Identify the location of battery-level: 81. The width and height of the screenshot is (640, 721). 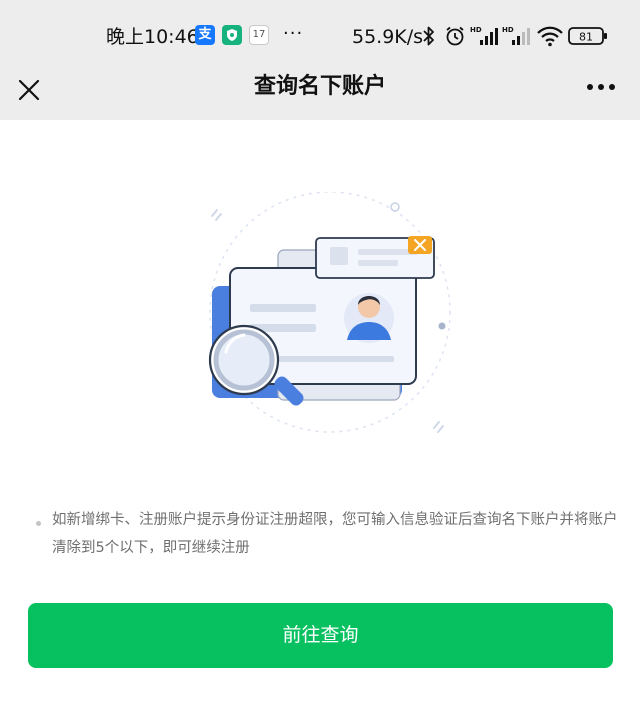
(586, 37).